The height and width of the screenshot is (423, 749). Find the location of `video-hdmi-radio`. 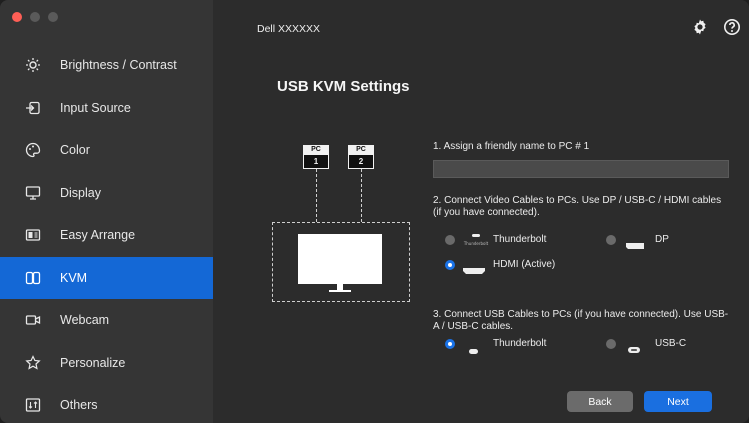

video-hdmi-radio is located at coordinates (450, 265).